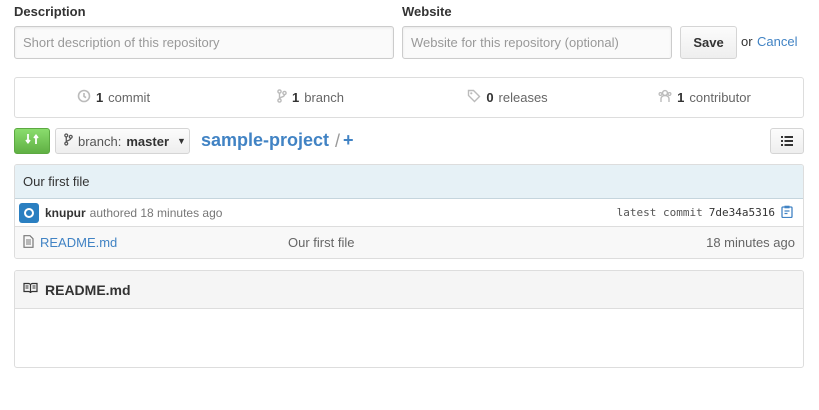  I want to click on file-commit-message: Our first file, so click(321, 242).